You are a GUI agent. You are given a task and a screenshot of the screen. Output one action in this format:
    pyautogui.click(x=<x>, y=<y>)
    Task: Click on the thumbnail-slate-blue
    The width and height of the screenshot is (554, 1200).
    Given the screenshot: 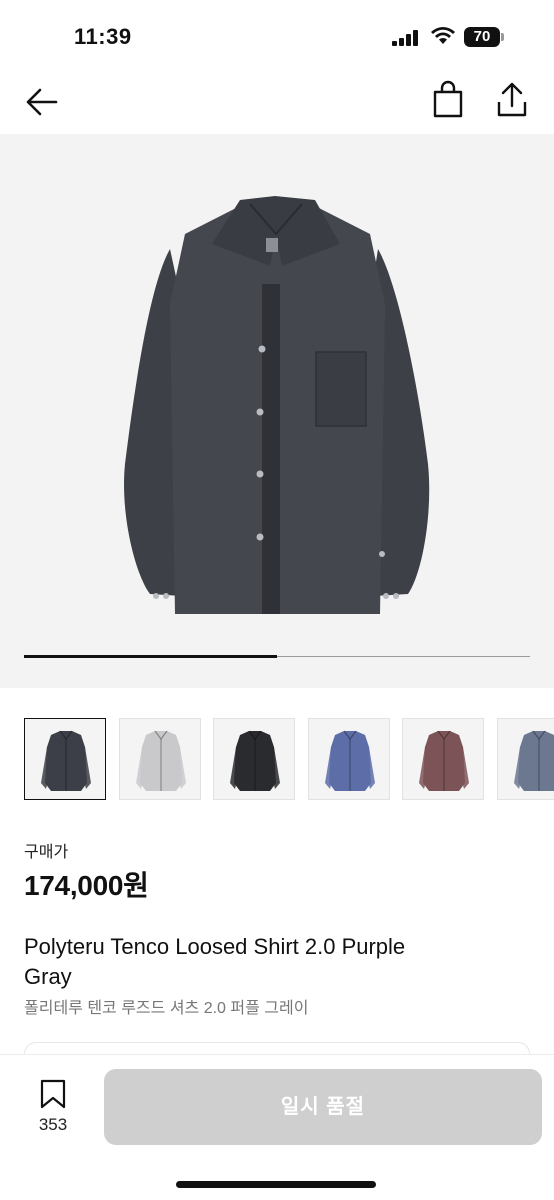 What is the action you would take?
    pyautogui.click(x=525, y=759)
    